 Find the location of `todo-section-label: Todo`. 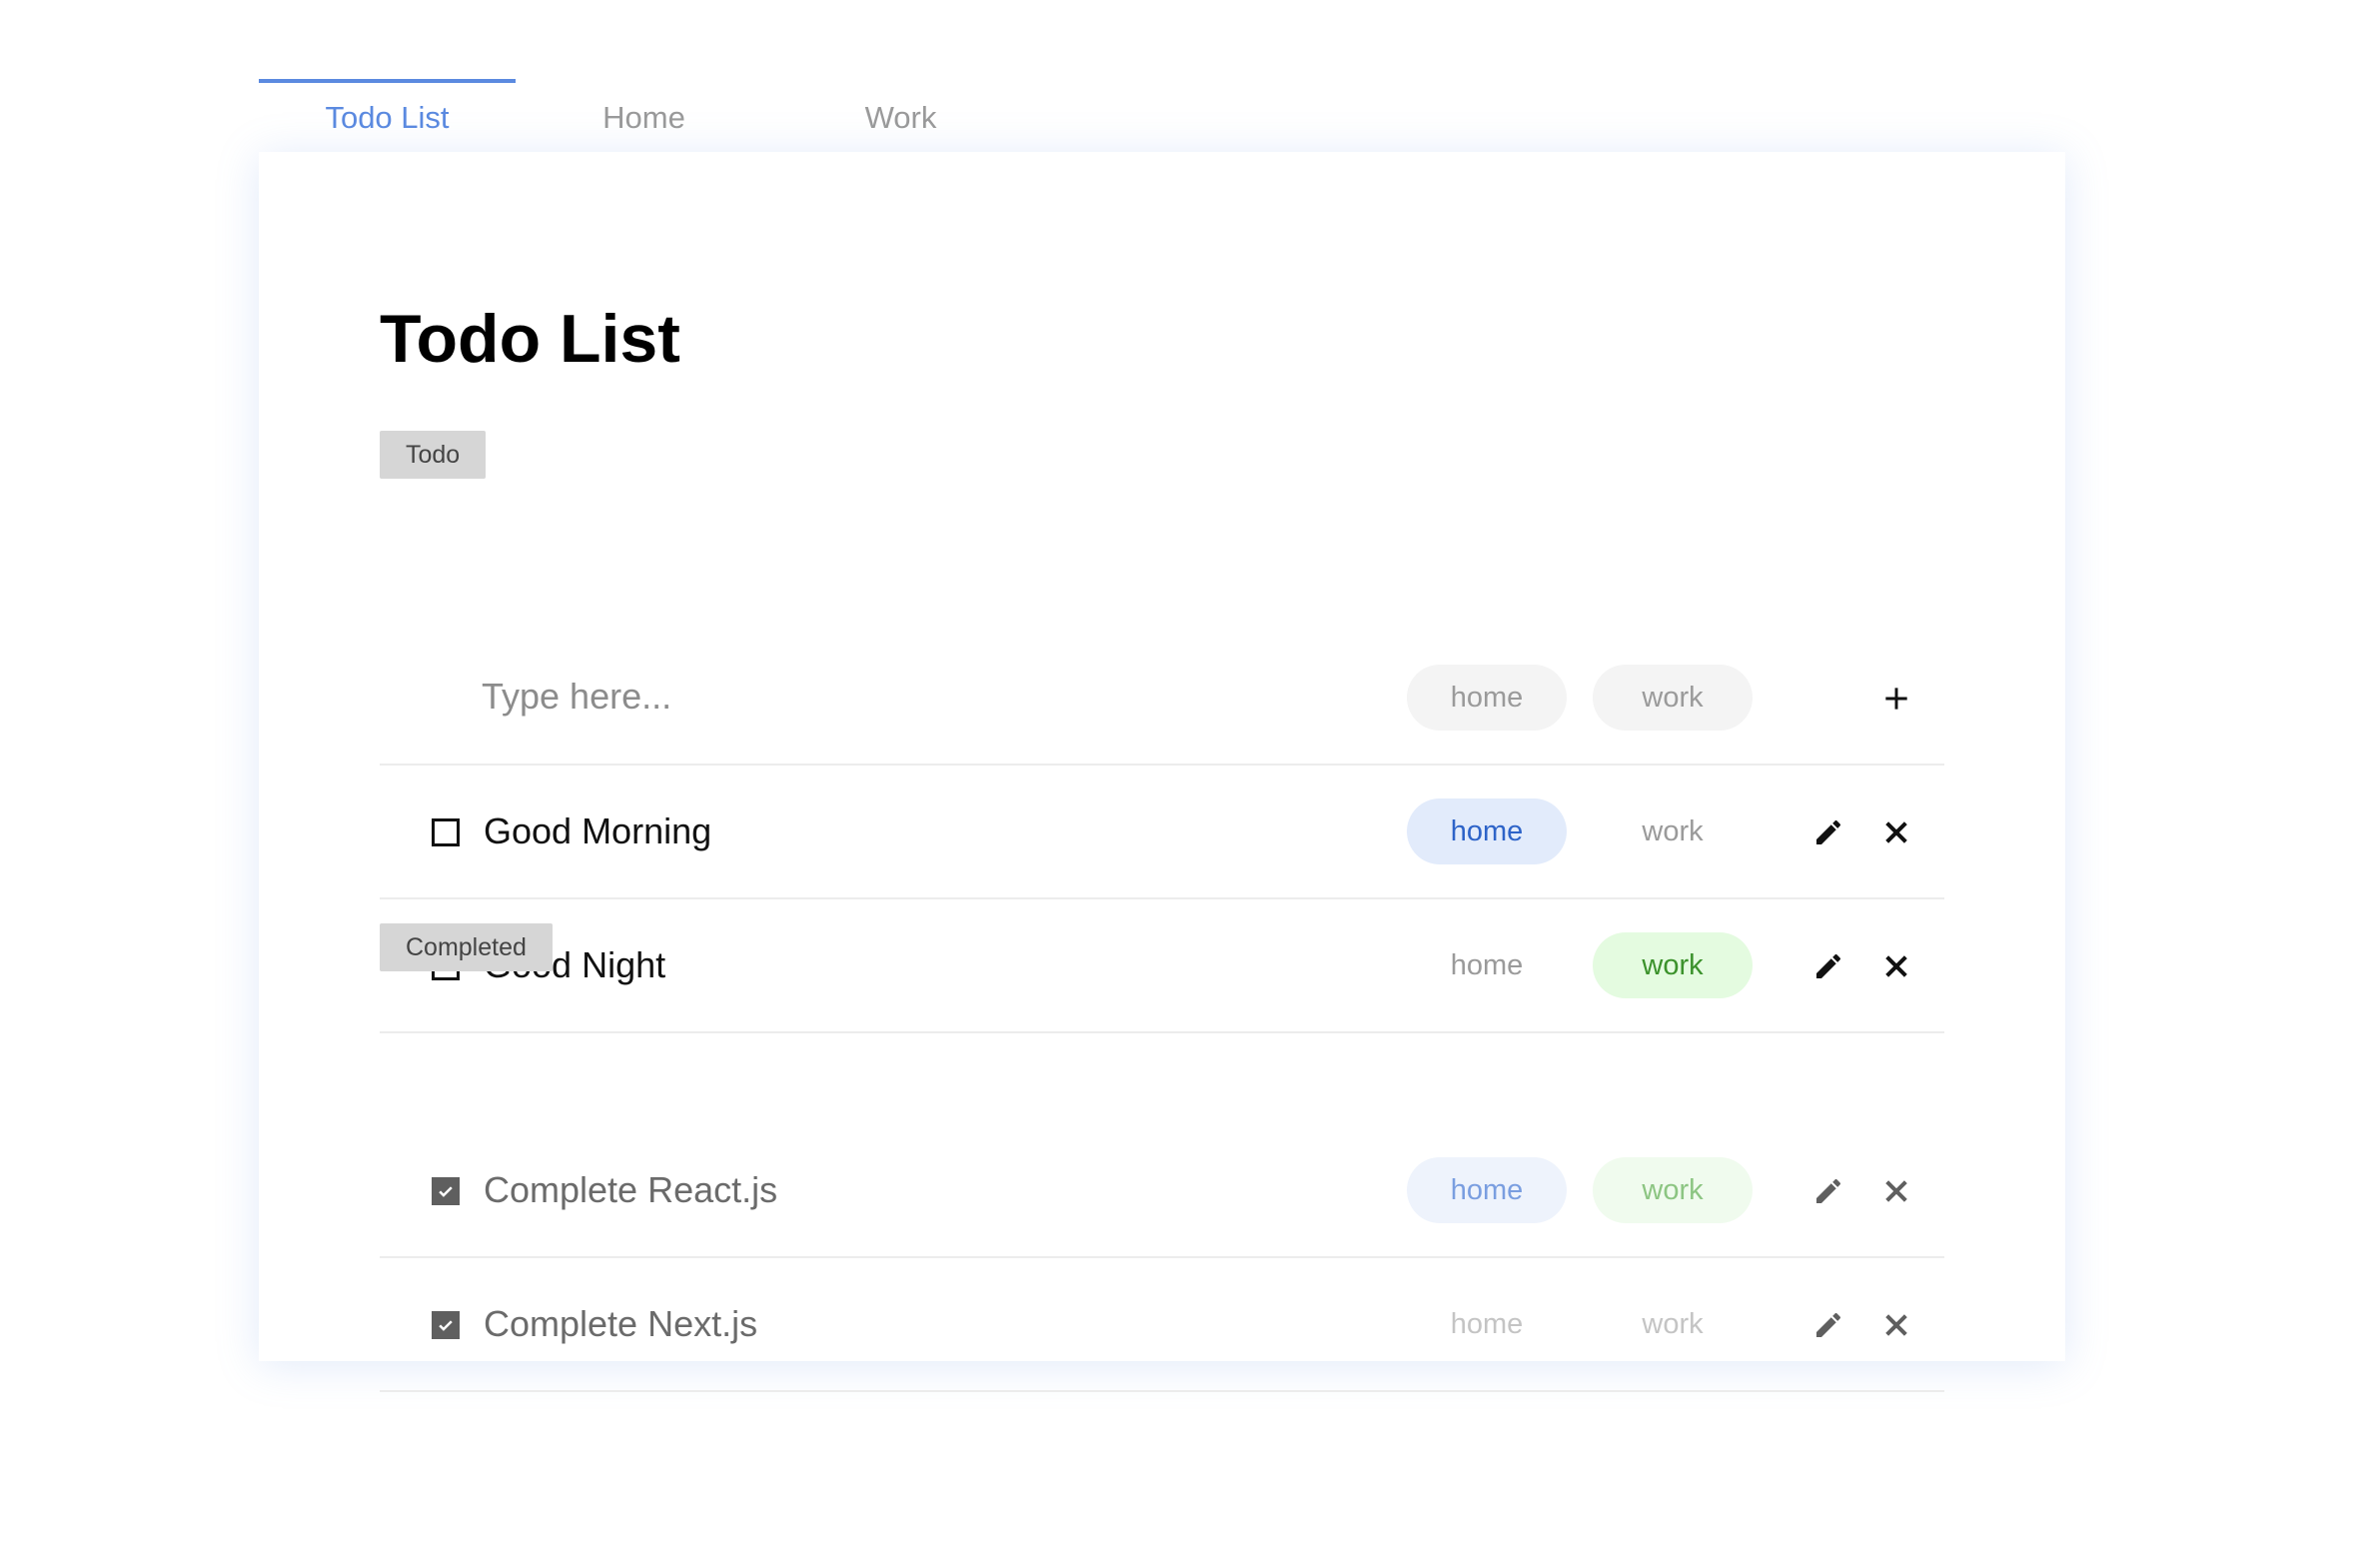

todo-section-label: Todo is located at coordinates (433, 455).